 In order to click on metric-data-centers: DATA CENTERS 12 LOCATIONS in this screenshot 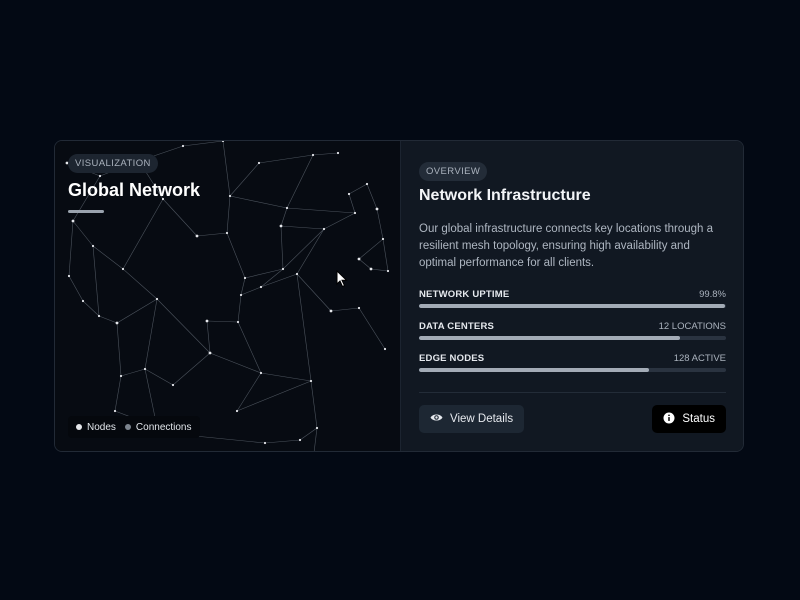, I will do `click(572, 330)`.